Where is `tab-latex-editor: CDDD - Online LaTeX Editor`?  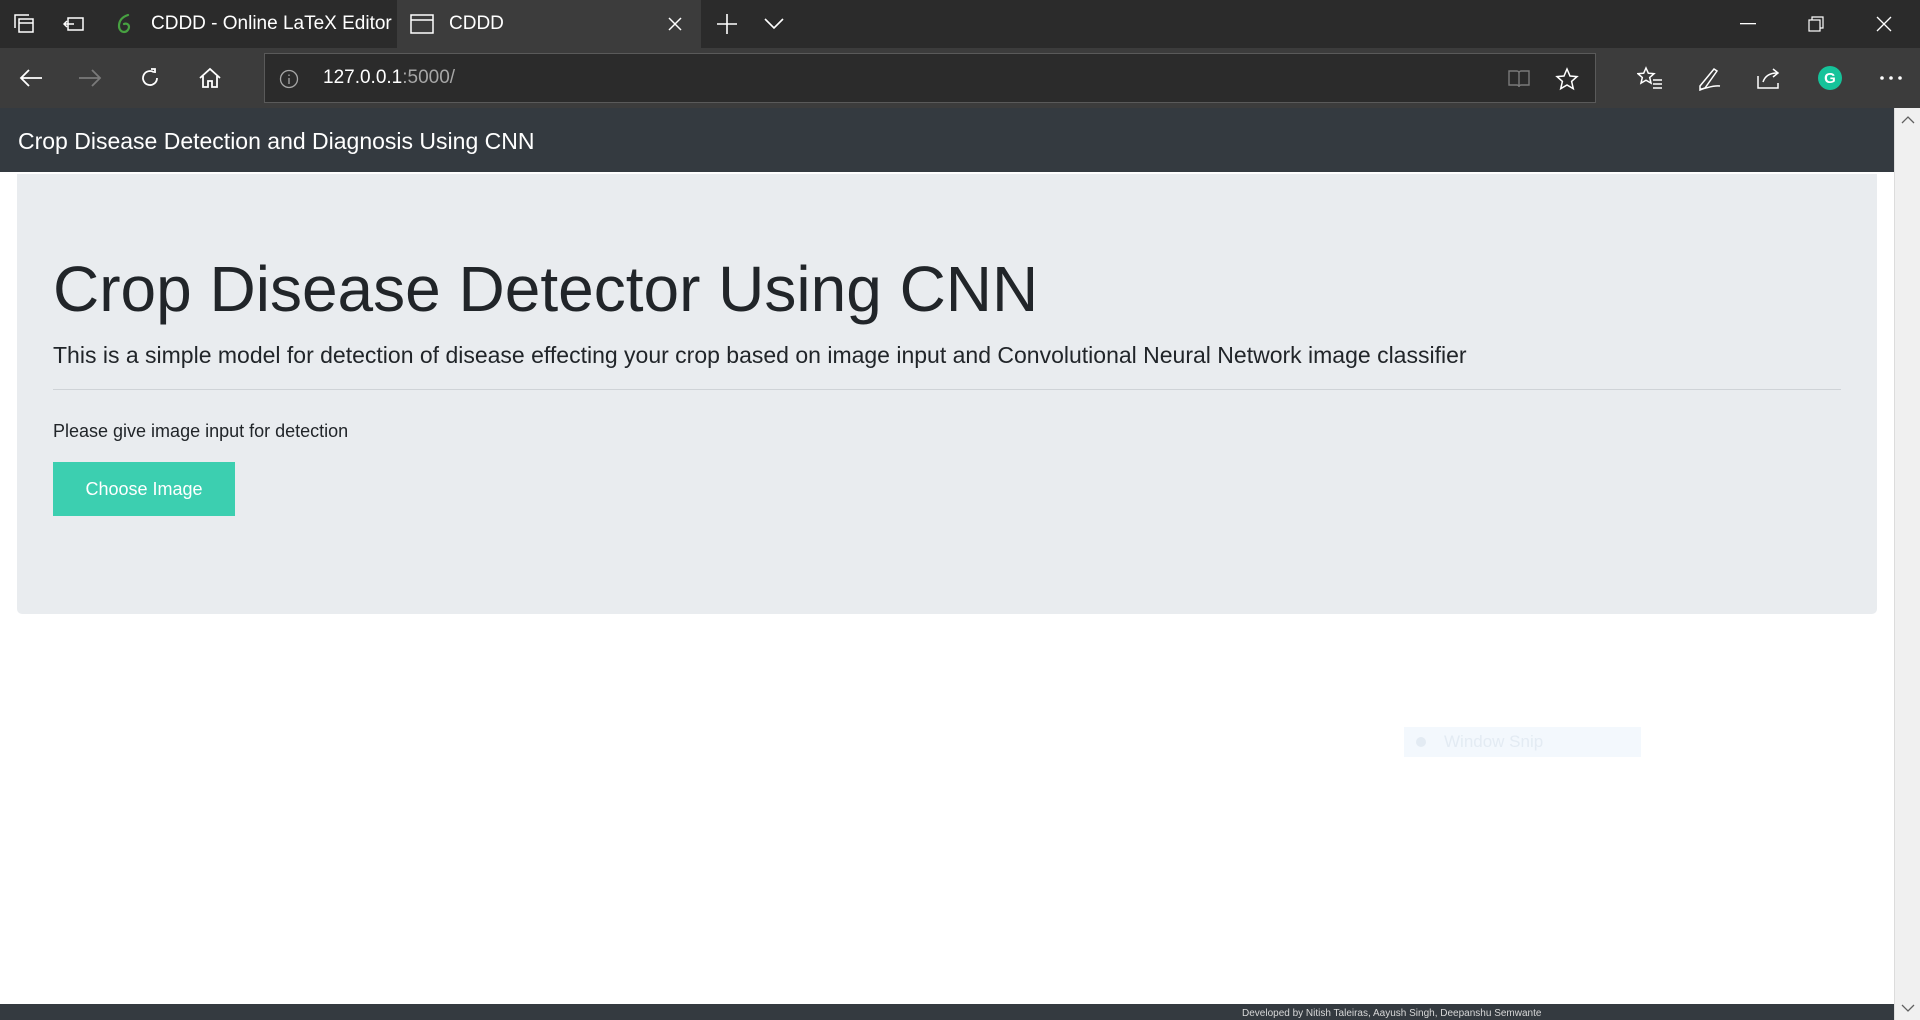 tab-latex-editor: CDDD - Online LaTeX Editor is located at coordinates (248, 24).